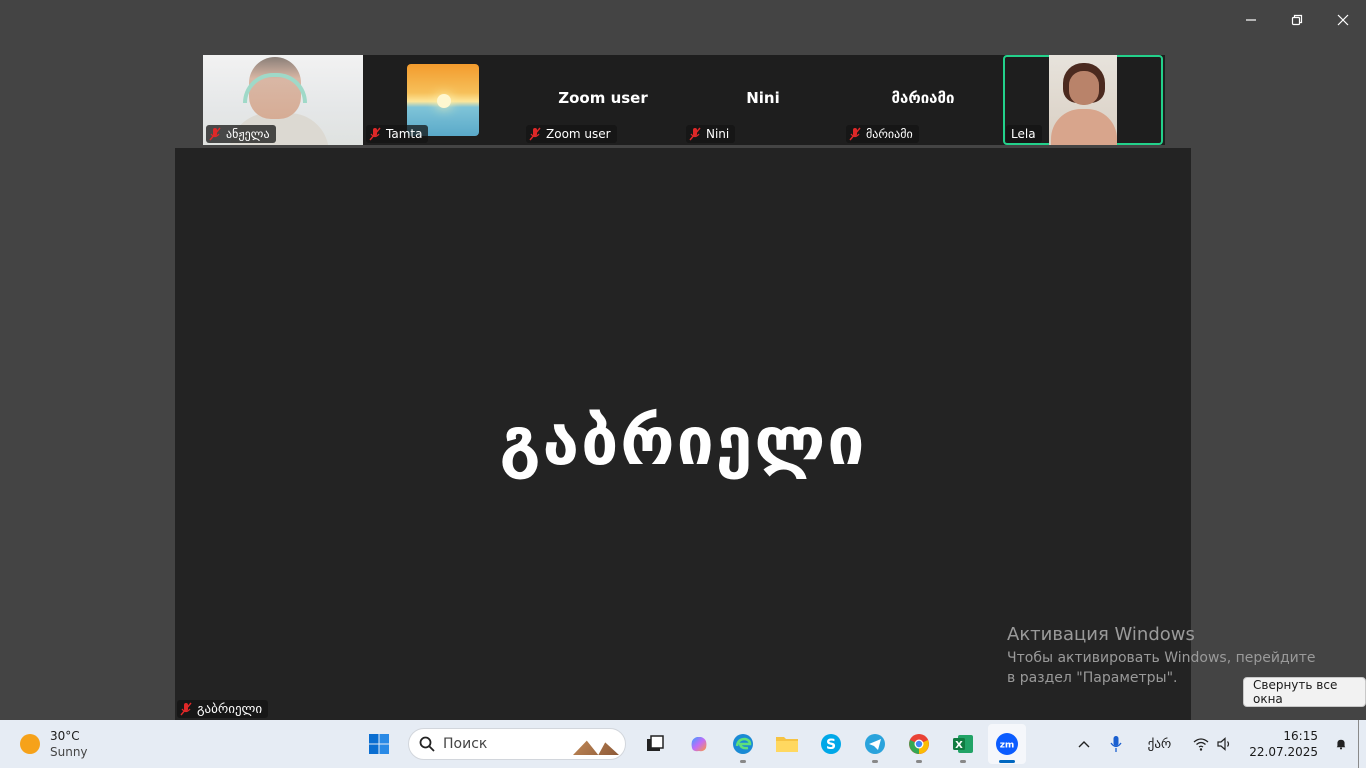 The image size is (1366, 768). Describe the element at coordinates (427, 744) in the screenshot. I see `search-icon` at that location.